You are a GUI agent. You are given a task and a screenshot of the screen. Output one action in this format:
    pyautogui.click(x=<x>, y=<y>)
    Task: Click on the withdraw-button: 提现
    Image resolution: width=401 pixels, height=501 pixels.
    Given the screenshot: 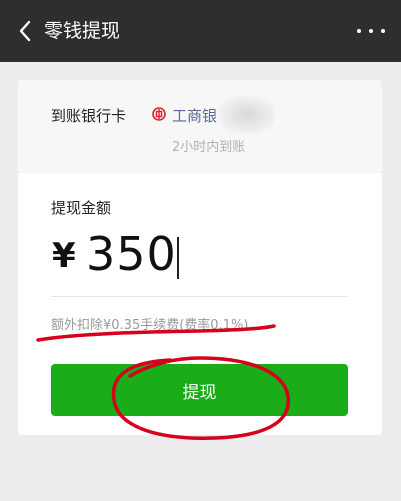 What is the action you would take?
    pyautogui.click(x=199, y=390)
    